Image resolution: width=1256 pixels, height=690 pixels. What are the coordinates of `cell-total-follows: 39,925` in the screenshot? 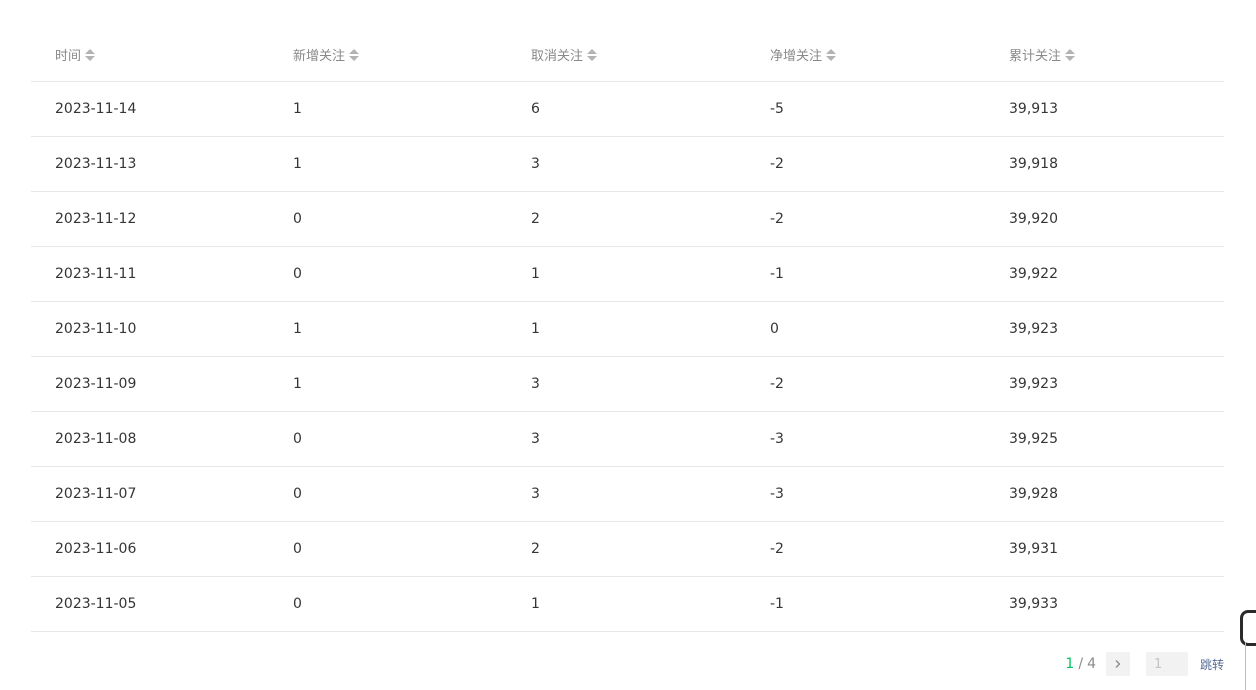 It's located at (1033, 439).